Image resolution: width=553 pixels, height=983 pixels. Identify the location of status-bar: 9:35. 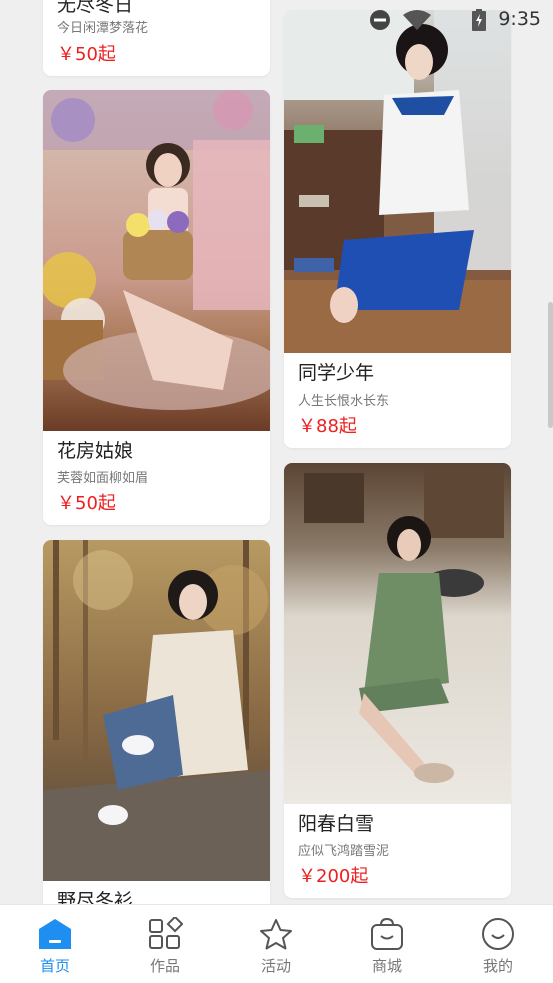
(276, 19).